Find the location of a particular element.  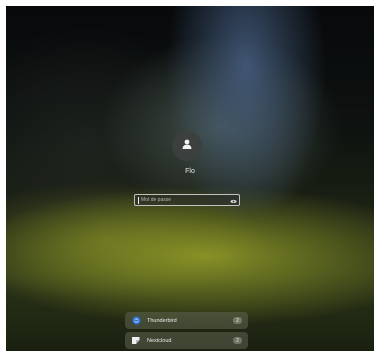

eye-icon is located at coordinates (233, 200).